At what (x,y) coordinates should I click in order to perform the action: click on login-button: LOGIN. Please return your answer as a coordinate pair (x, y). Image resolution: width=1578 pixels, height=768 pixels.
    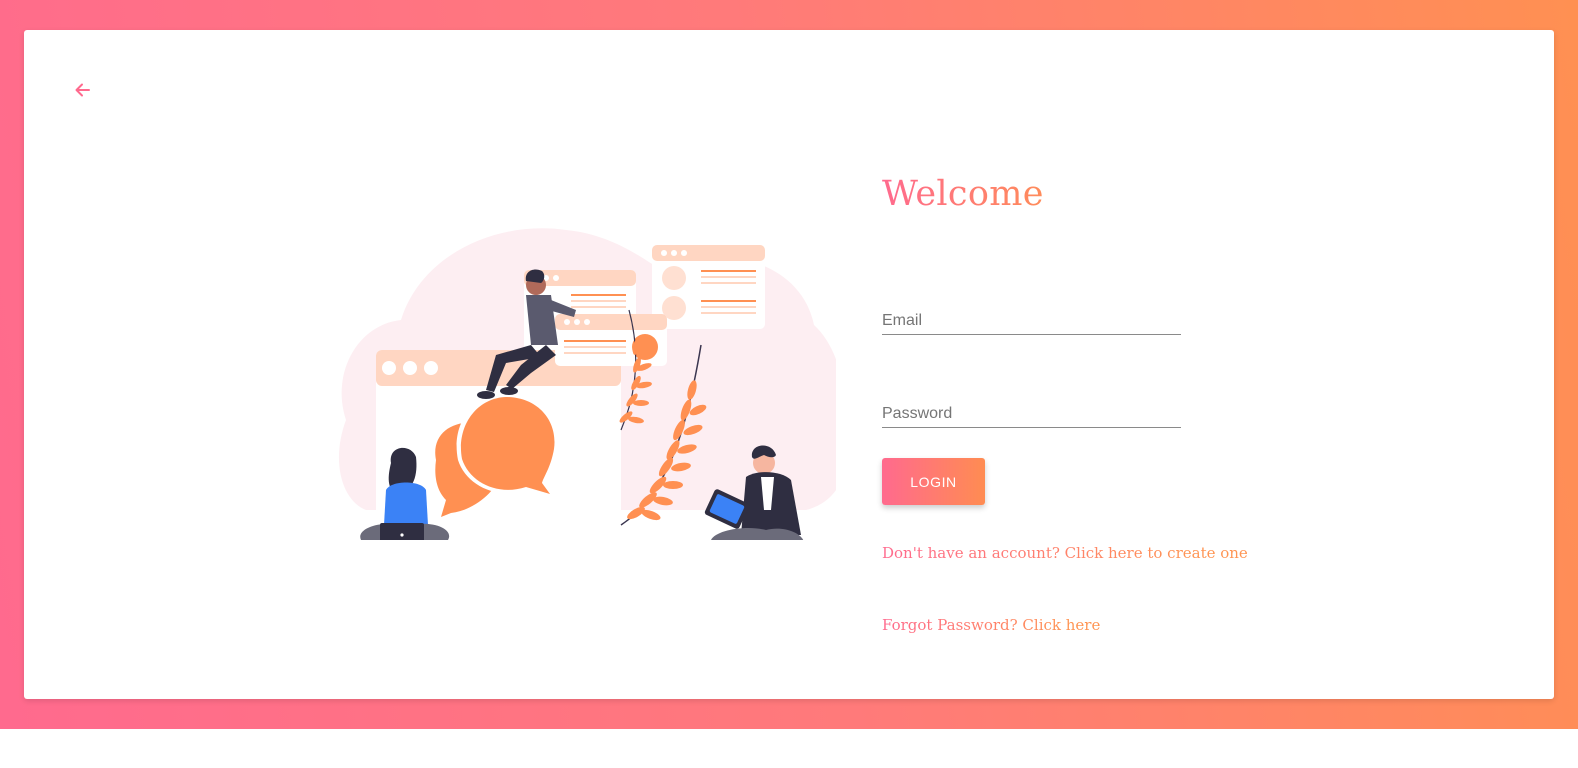
    Looking at the image, I should click on (933, 481).